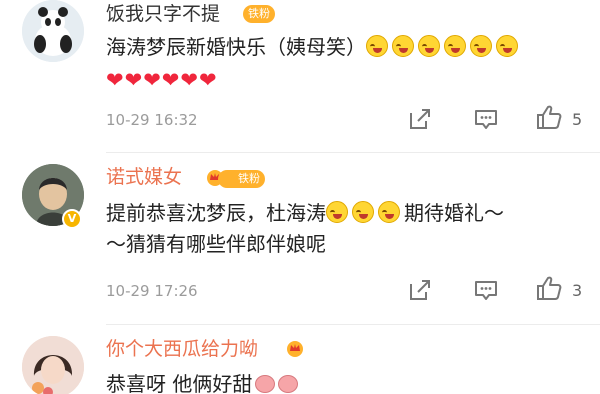 This screenshot has height=394, width=600. Describe the element at coordinates (236, 47) in the screenshot. I see `comment-text-content: 海涛梦辰新婚快乐（姨母笑）` at that location.